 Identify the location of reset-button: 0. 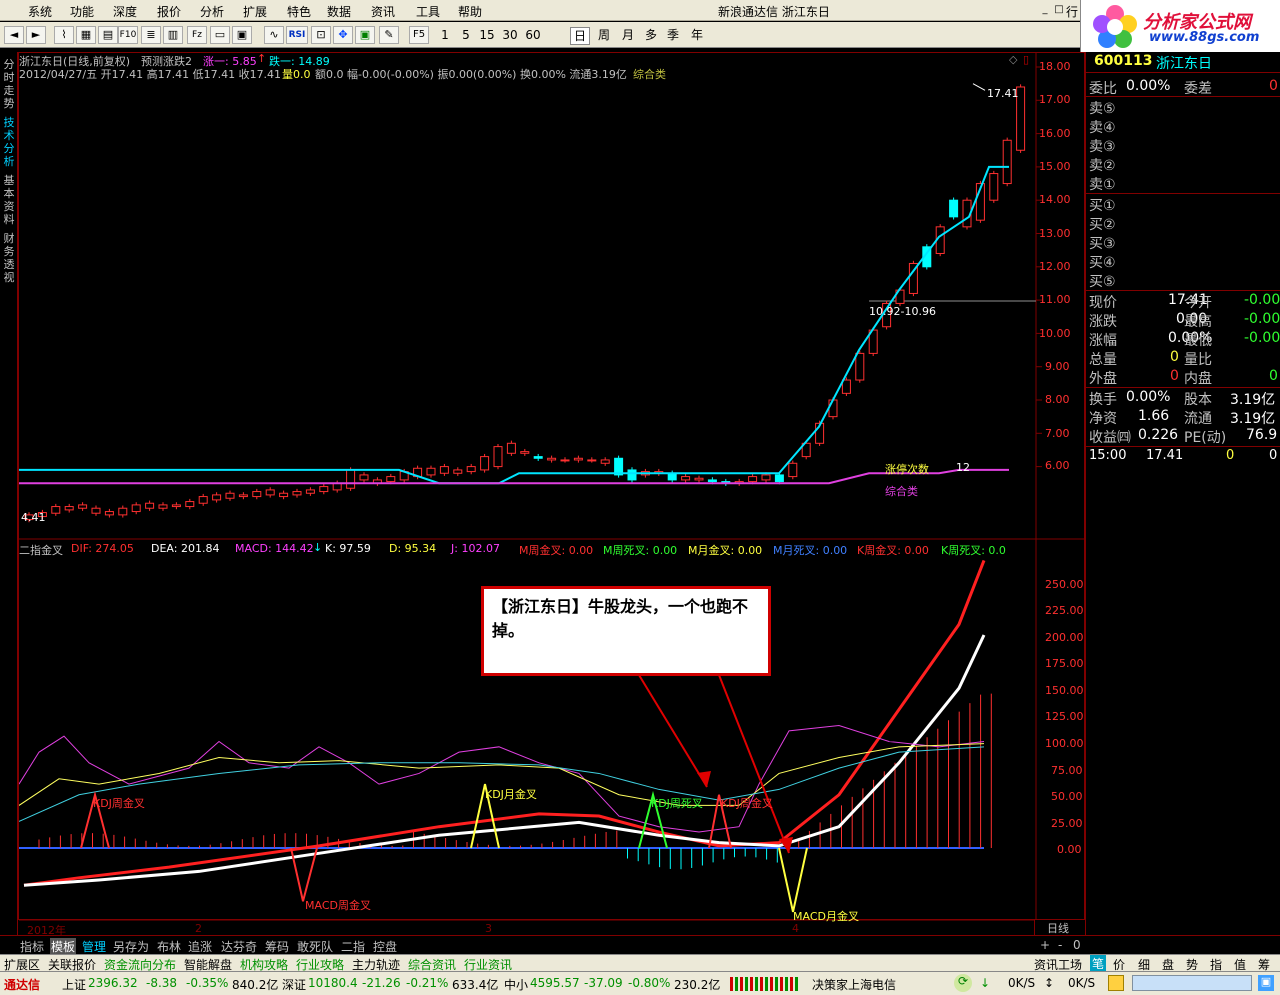
(1077, 945).